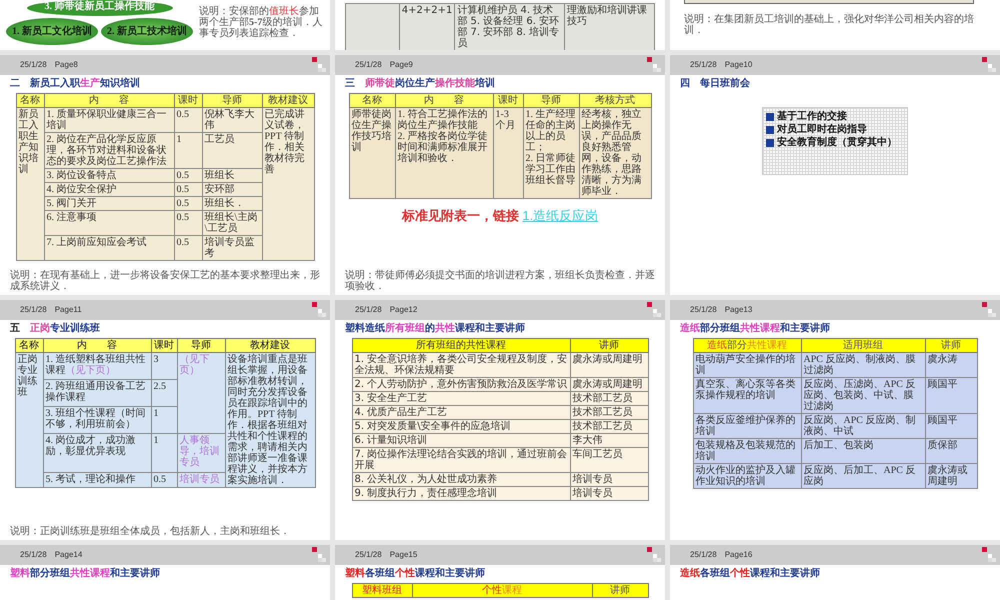 The image size is (1000, 600). Describe the element at coordinates (164, 366) in the screenshot. I see `table-cell: 3` at that location.